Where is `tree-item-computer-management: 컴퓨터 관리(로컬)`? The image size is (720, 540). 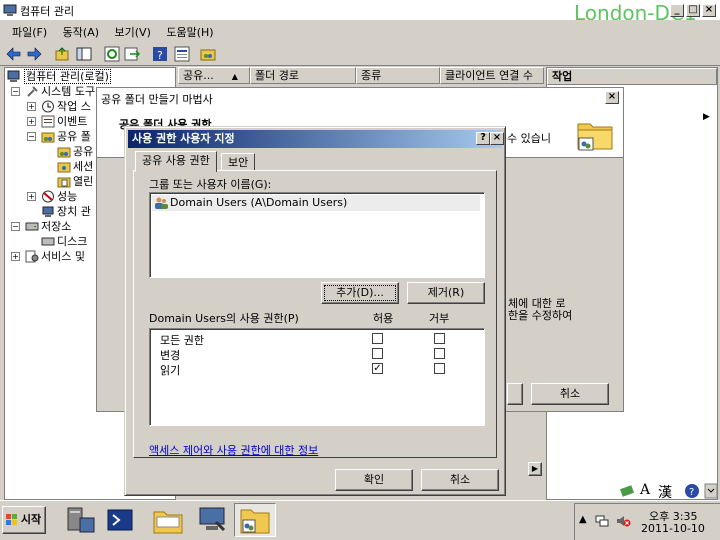 tree-item-computer-management: 컴퓨터 관리(로컬) is located at coordinates (59, 76).